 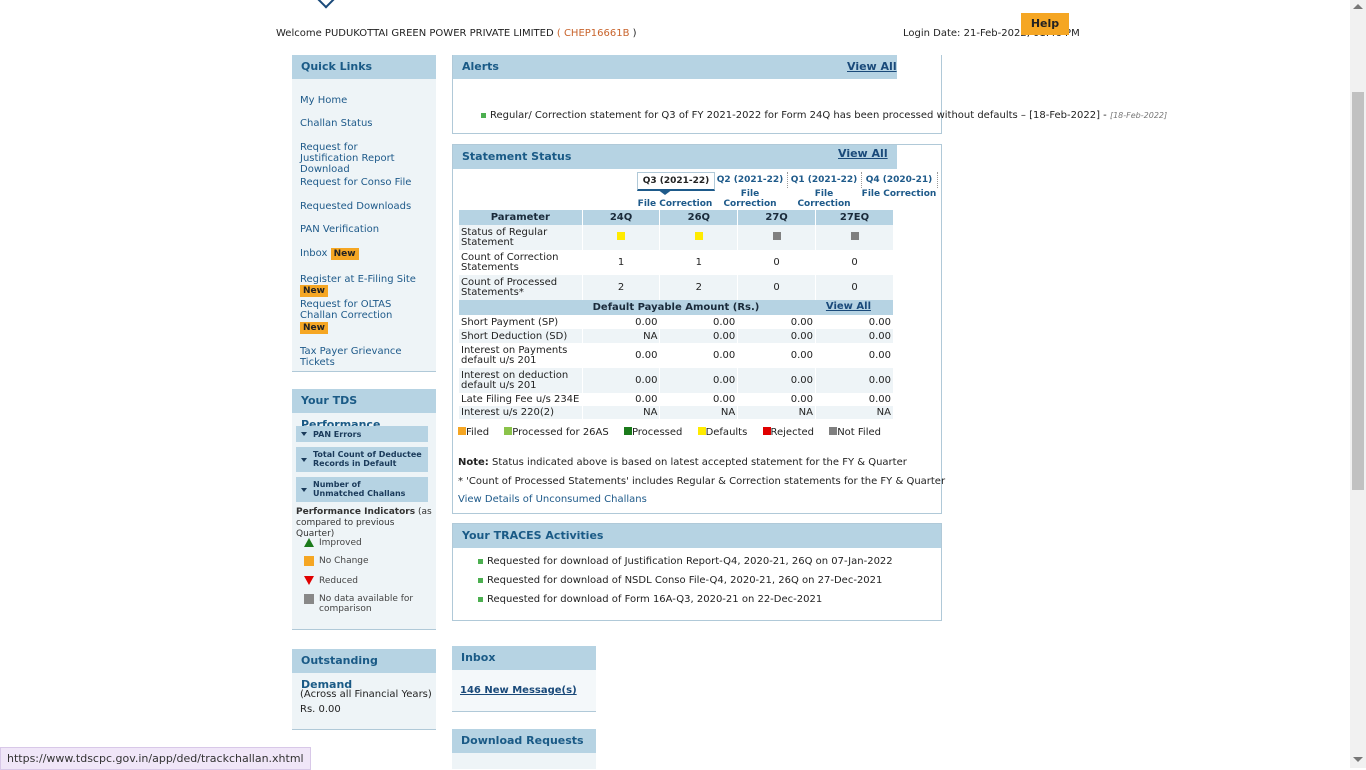 I want to click on perf-bar-label: Number of Unmatched Challans, so click(x=359, y=489).